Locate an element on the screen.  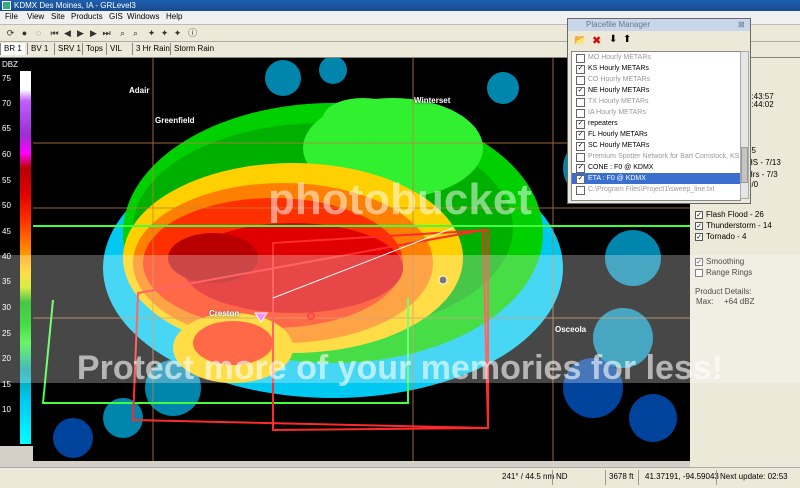
menu-products: Products is located at coordinates (87, 16).